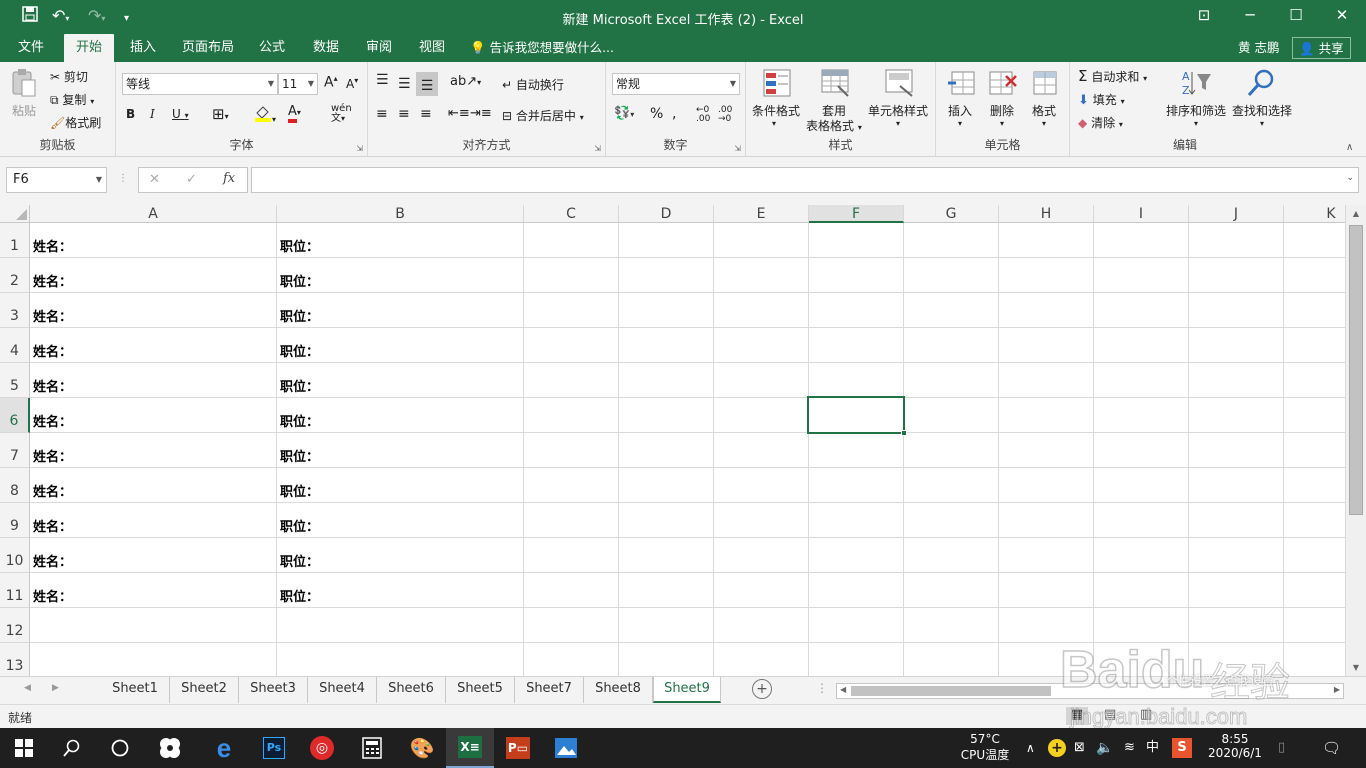  Describe the element at coordinates (26, 83) in the screenshot. I see `paste-icon` at that location.